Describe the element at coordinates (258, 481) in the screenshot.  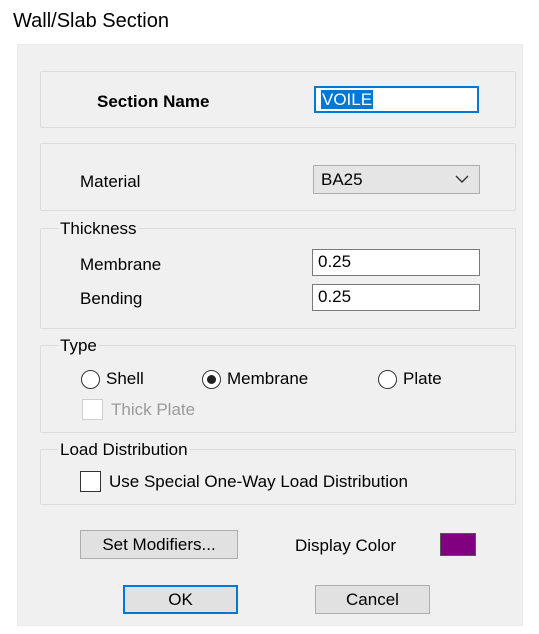
I see `one-way-load-label: Use Special One-Way Load Distribution` at that location.